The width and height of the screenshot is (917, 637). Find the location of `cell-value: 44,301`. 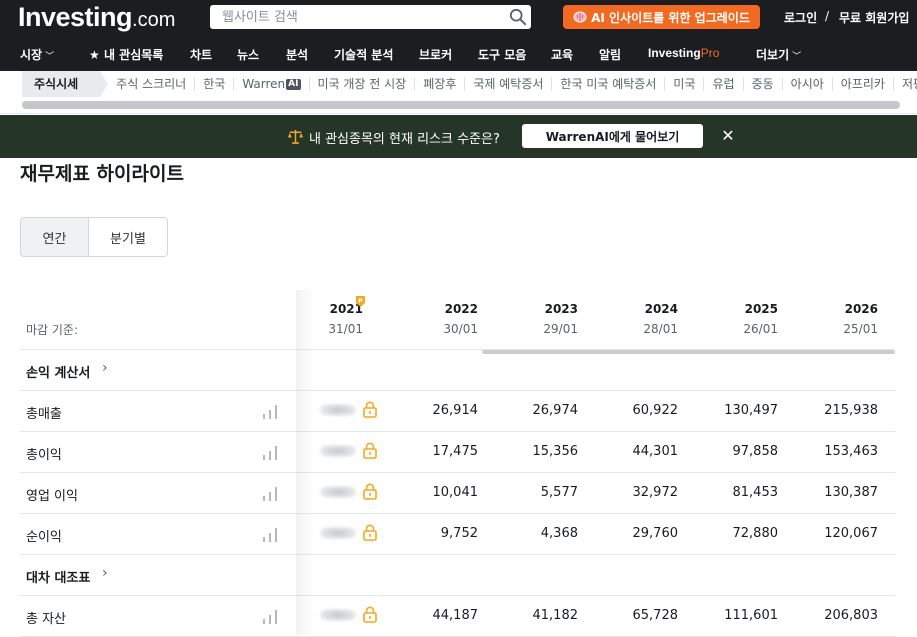

cell-value: 44,301 is located at coordinates (655, 451).